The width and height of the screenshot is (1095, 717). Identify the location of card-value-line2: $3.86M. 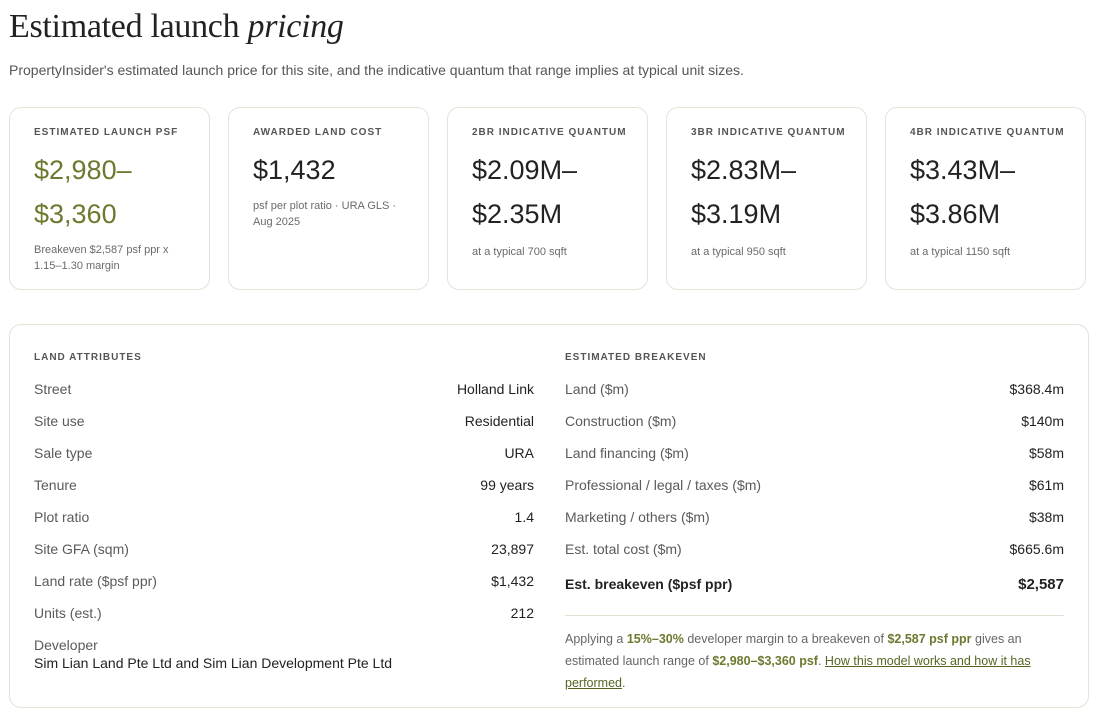
(955, 214).